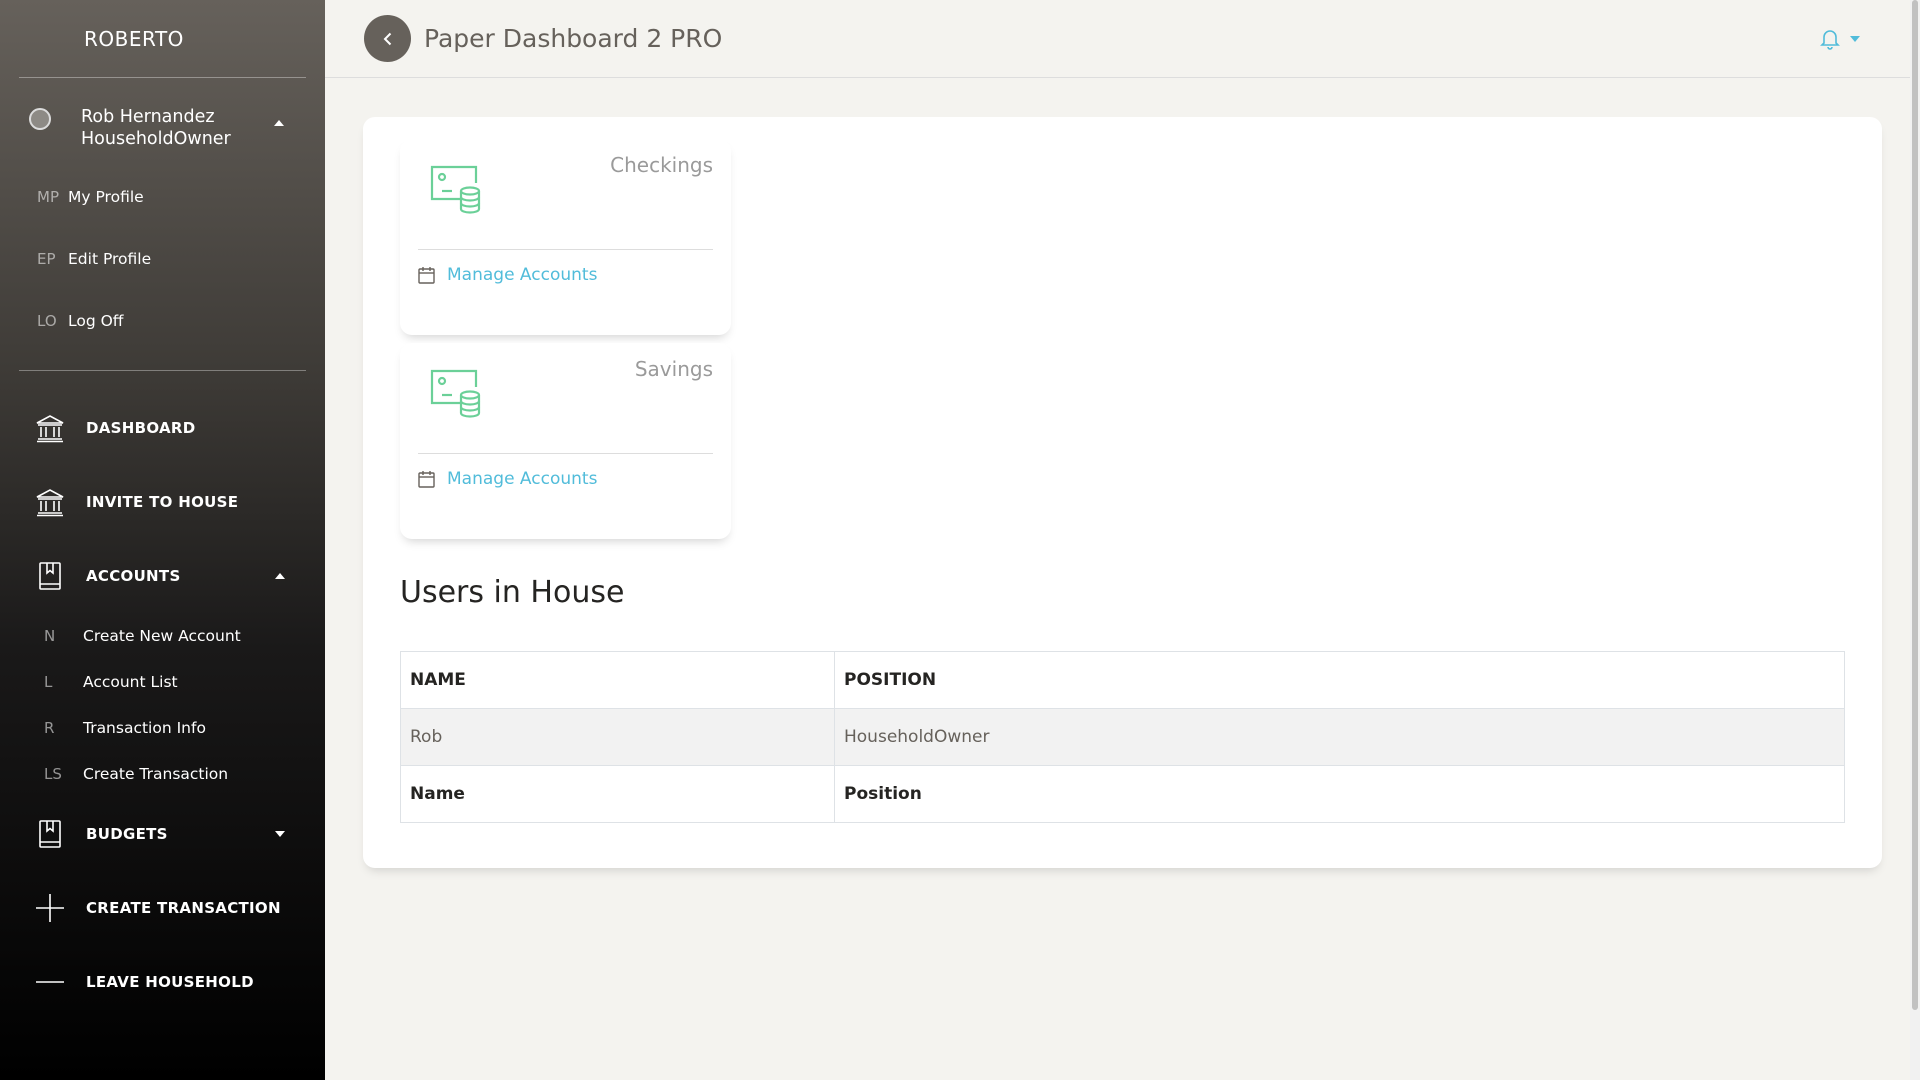 Image resolution: width=1920 pixels, height=1080 pixels. What do you see at coordinates (661, 165) in the screenshot?
I see `card-title: Checkings` at bounding box center [661, 165].